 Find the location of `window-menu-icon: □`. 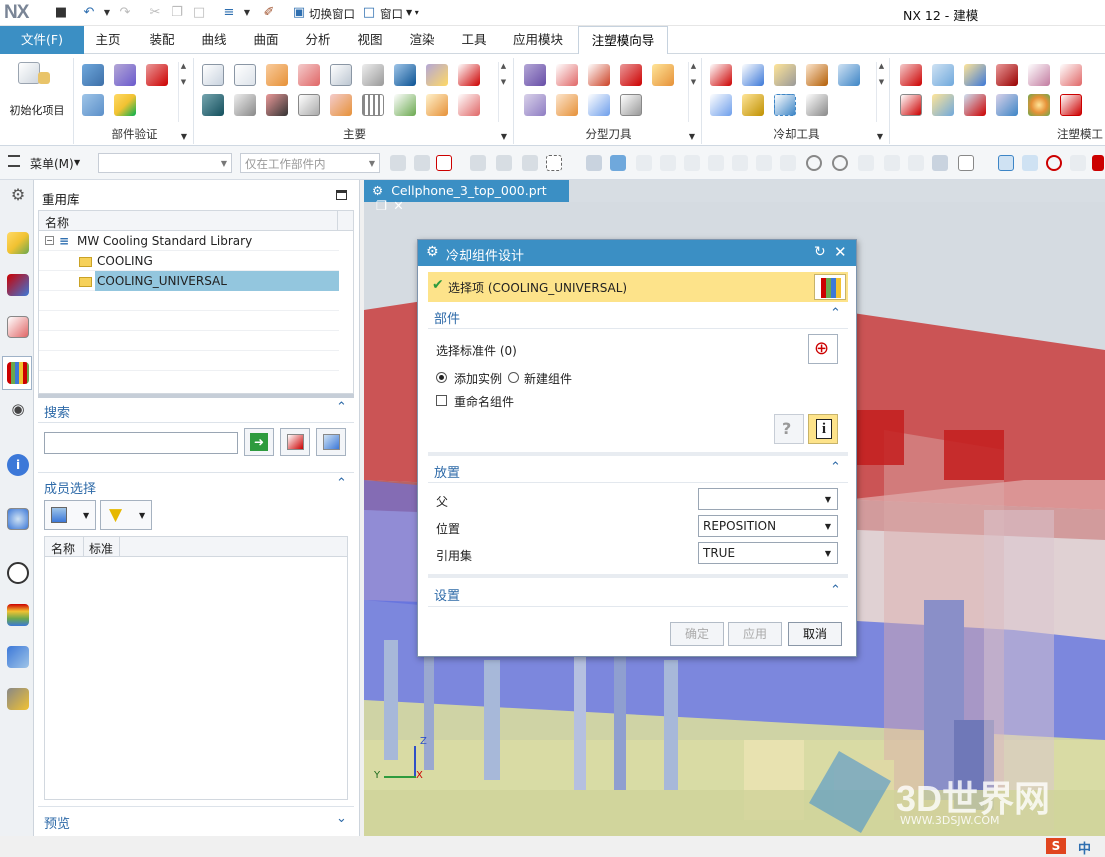

window-menu-icon: □ is located at coordinates (369, 13).